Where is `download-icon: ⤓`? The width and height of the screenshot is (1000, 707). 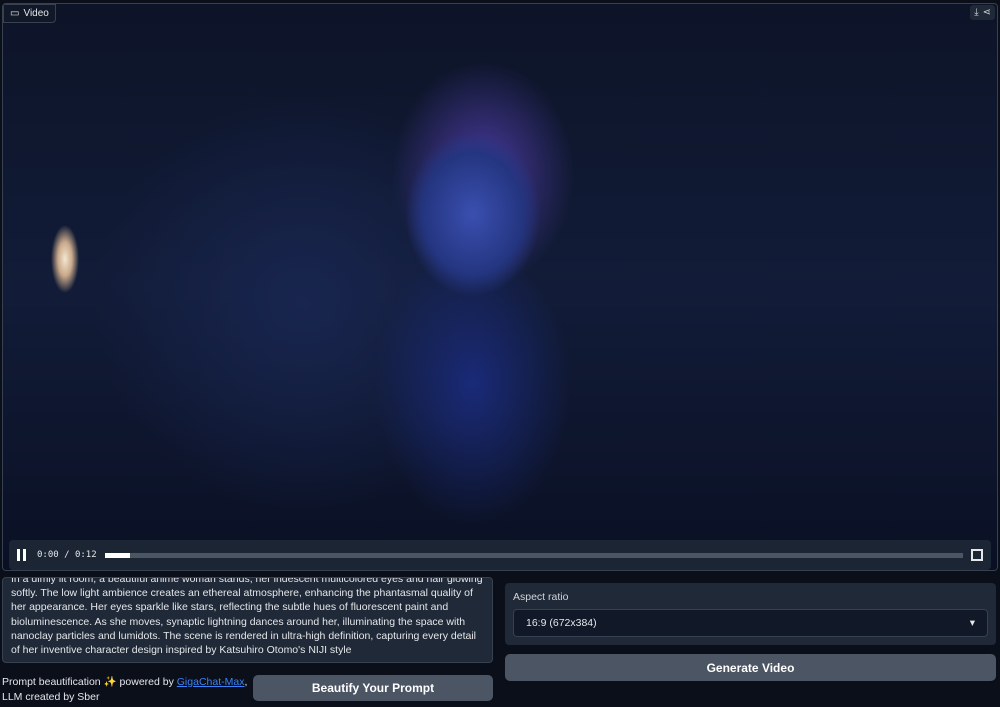
download-icon: ⤓ is located at coordinates (976, 12).